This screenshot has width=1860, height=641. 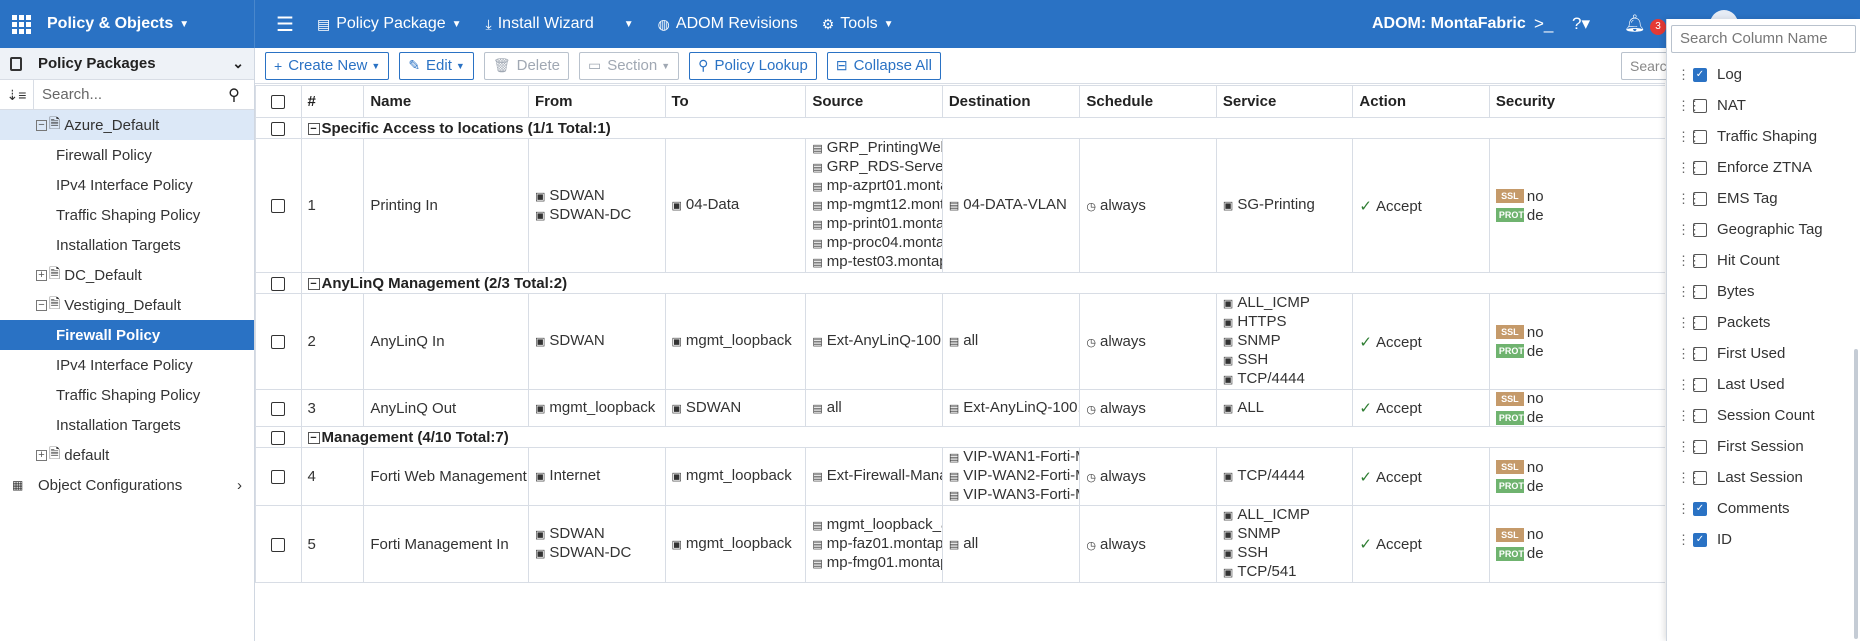 I want to click on column-option: ⋮⋮ ✓ Log, so click(x=1763, y=74).